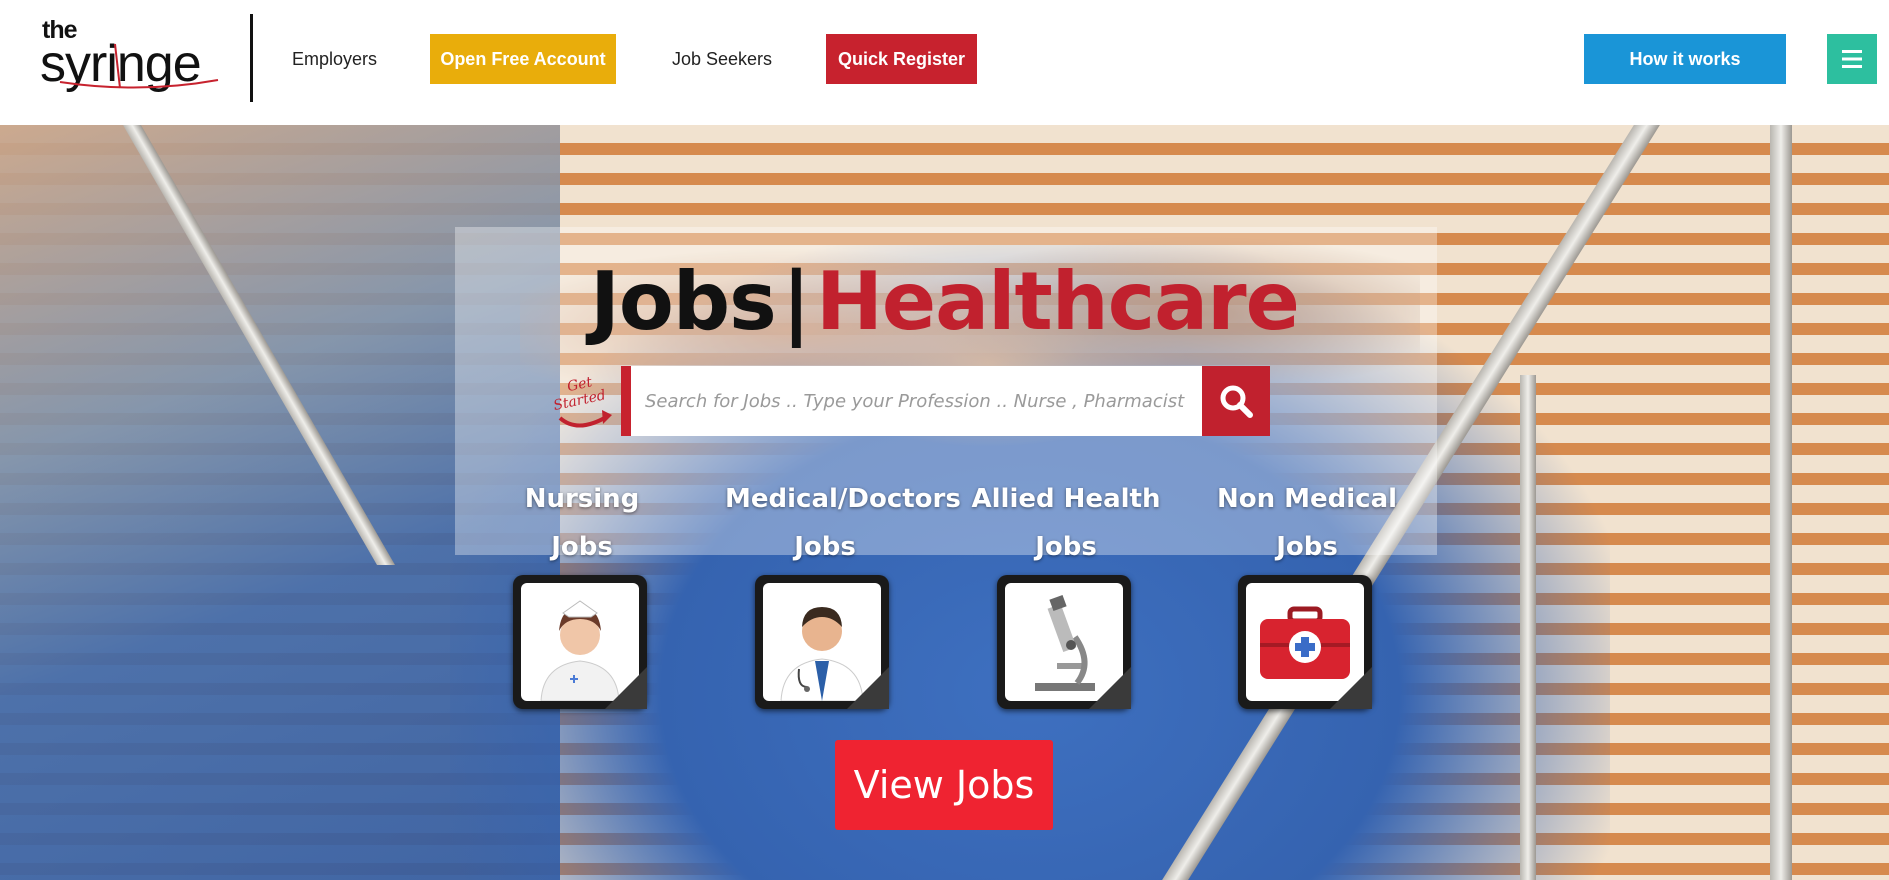 Image resolution: width=1889 pixels, height=880 pixels. What do you see at coordinates (683, 301) in the screenshot?
I see `headline-jobs: Jobs` at bounding box center [683, 301].